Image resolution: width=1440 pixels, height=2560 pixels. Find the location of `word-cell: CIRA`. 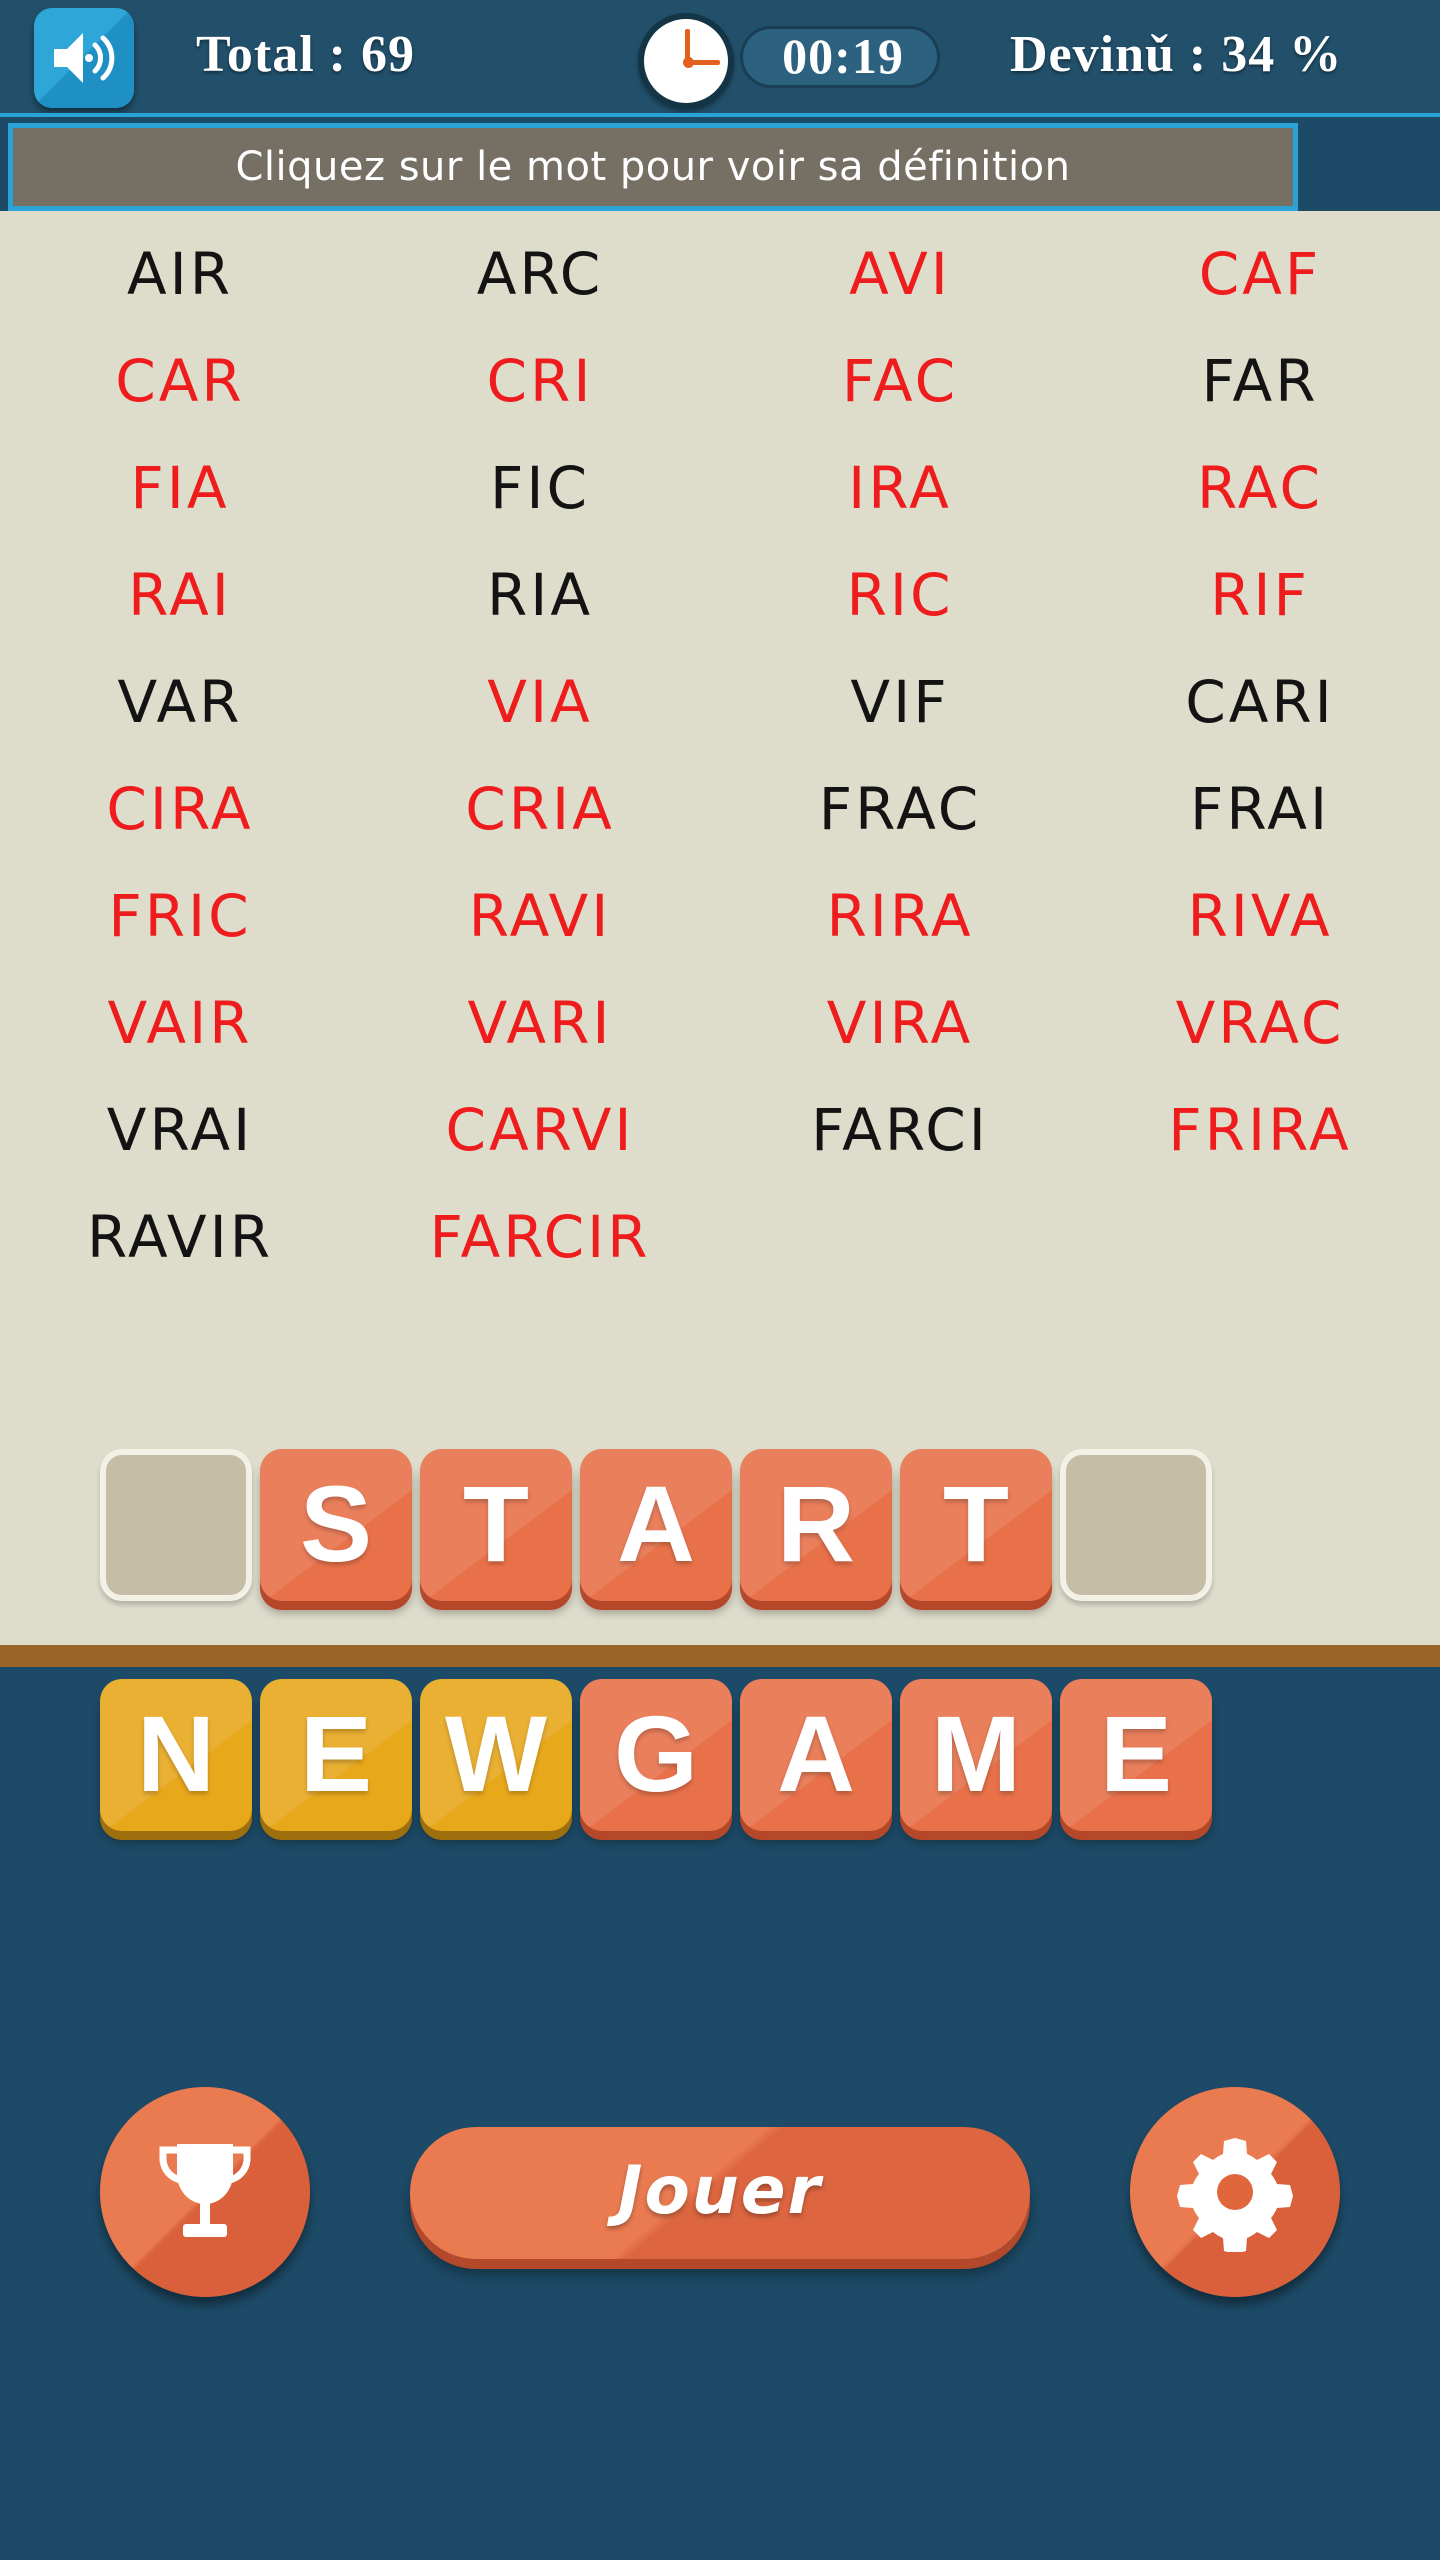

word-cell: CIRA is located at coordinates (180, 809).